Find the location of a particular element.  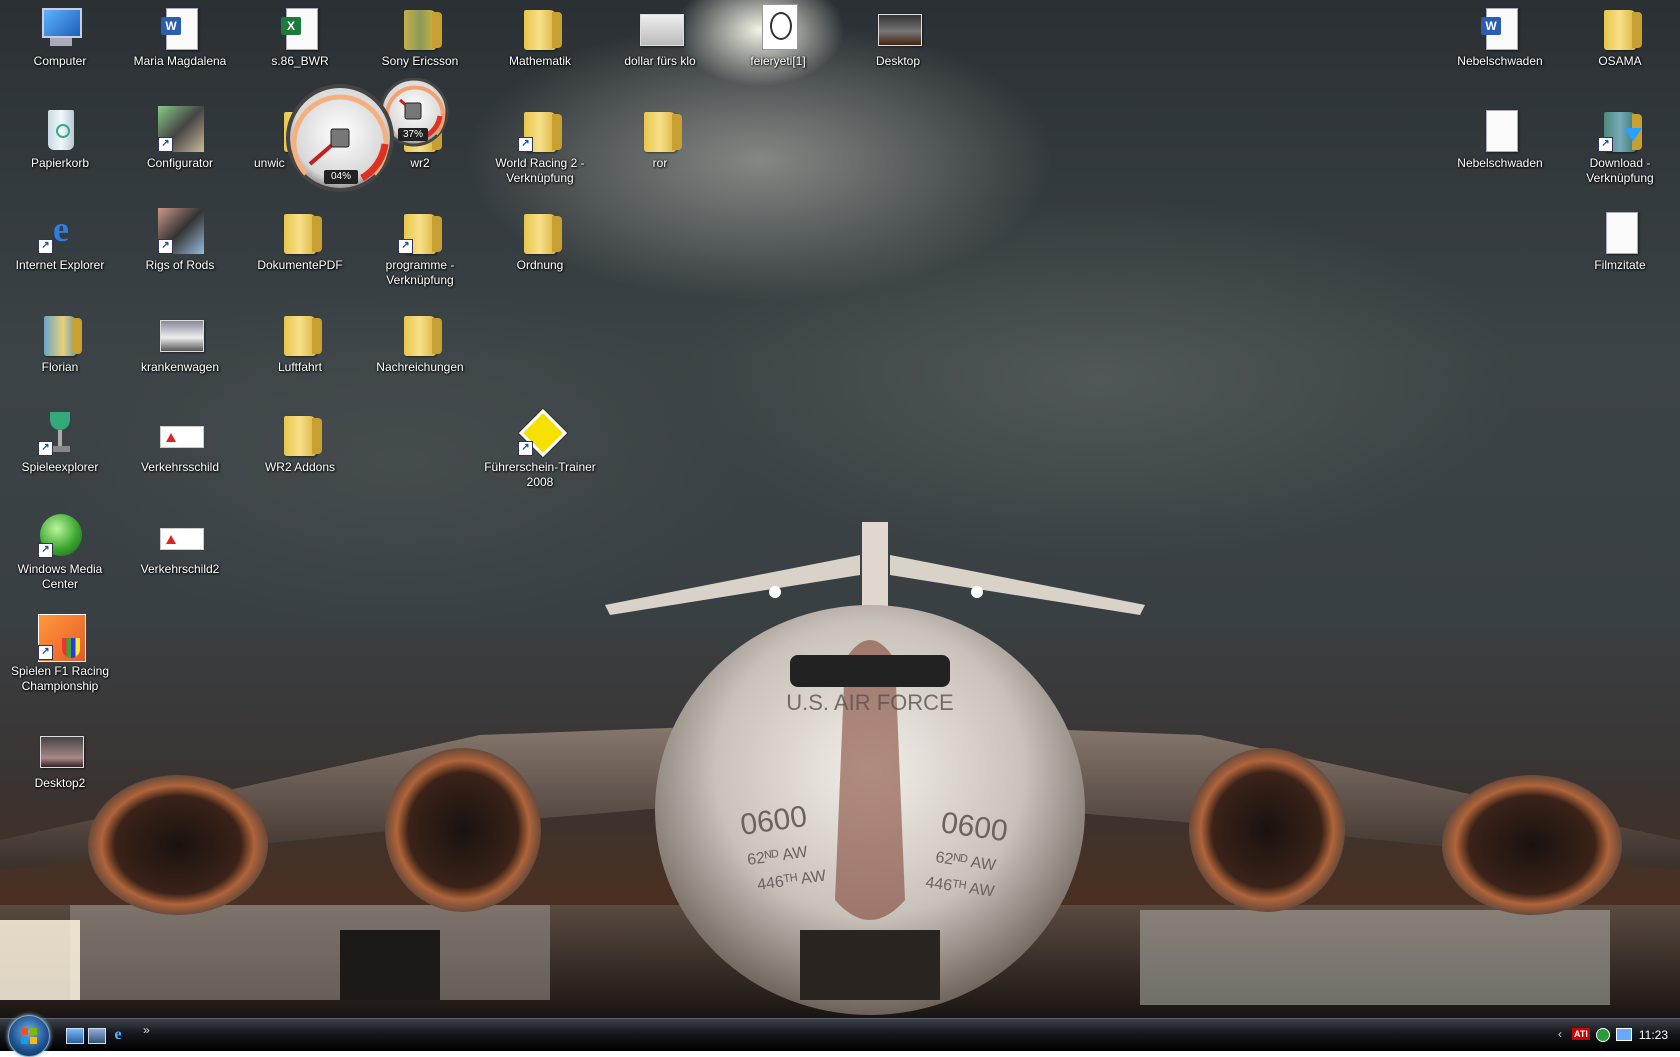

tray-expand-icon: ‹ is located at coordinates (1560, 1034).